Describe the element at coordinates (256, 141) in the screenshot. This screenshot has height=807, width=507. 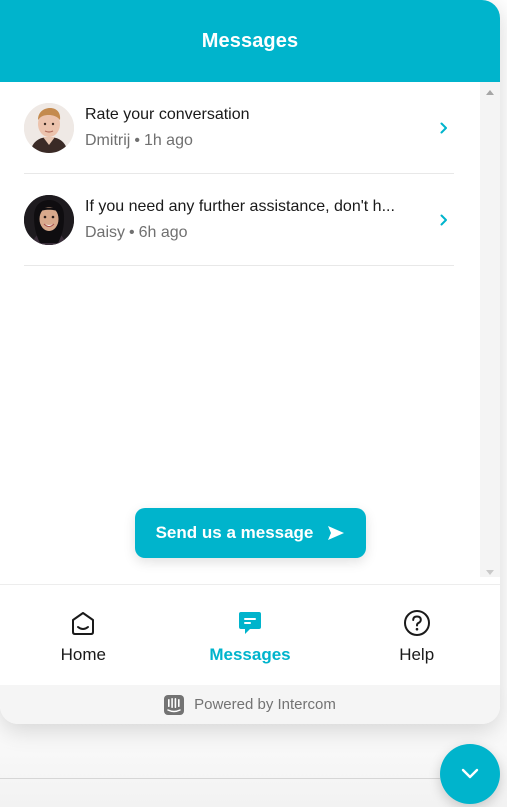
I see `conversation-meta: Dmitrij • 1h ago` at that location.